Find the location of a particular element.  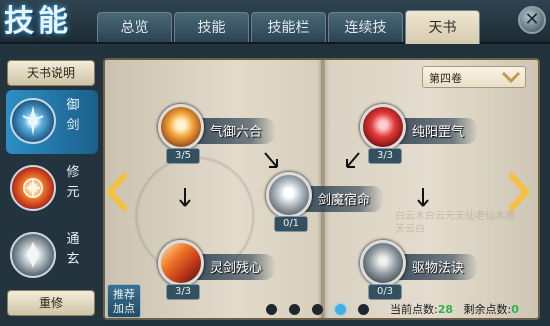

arrow-down-left-icon is located at coordinates (353, 160).